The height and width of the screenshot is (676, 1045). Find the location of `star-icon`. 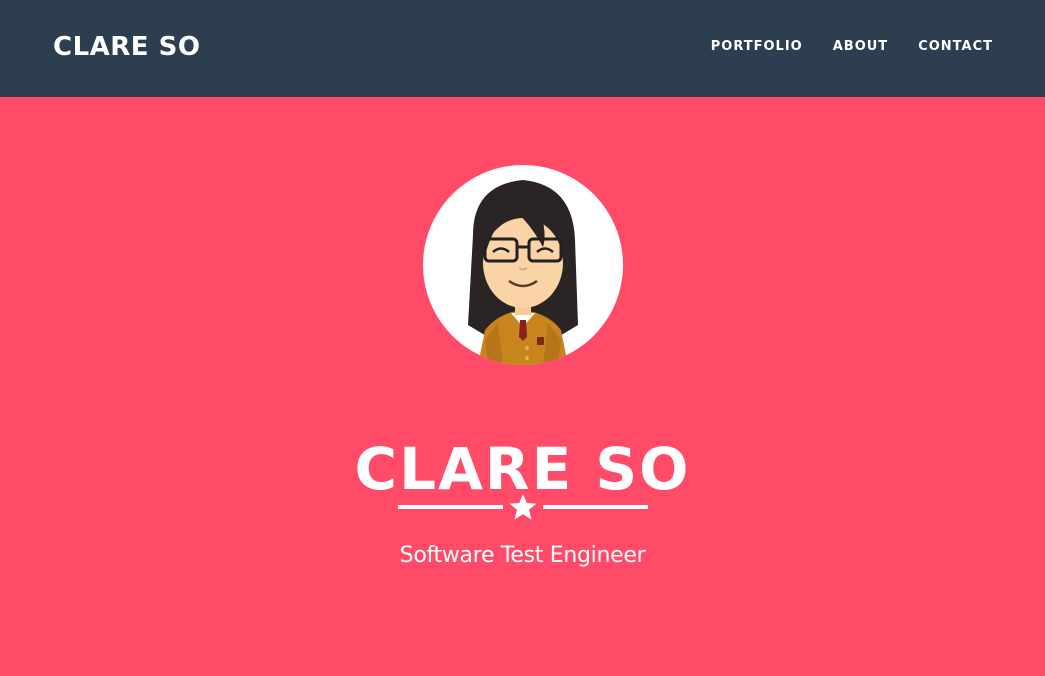

star-icon is located at coordinates (523, 507).